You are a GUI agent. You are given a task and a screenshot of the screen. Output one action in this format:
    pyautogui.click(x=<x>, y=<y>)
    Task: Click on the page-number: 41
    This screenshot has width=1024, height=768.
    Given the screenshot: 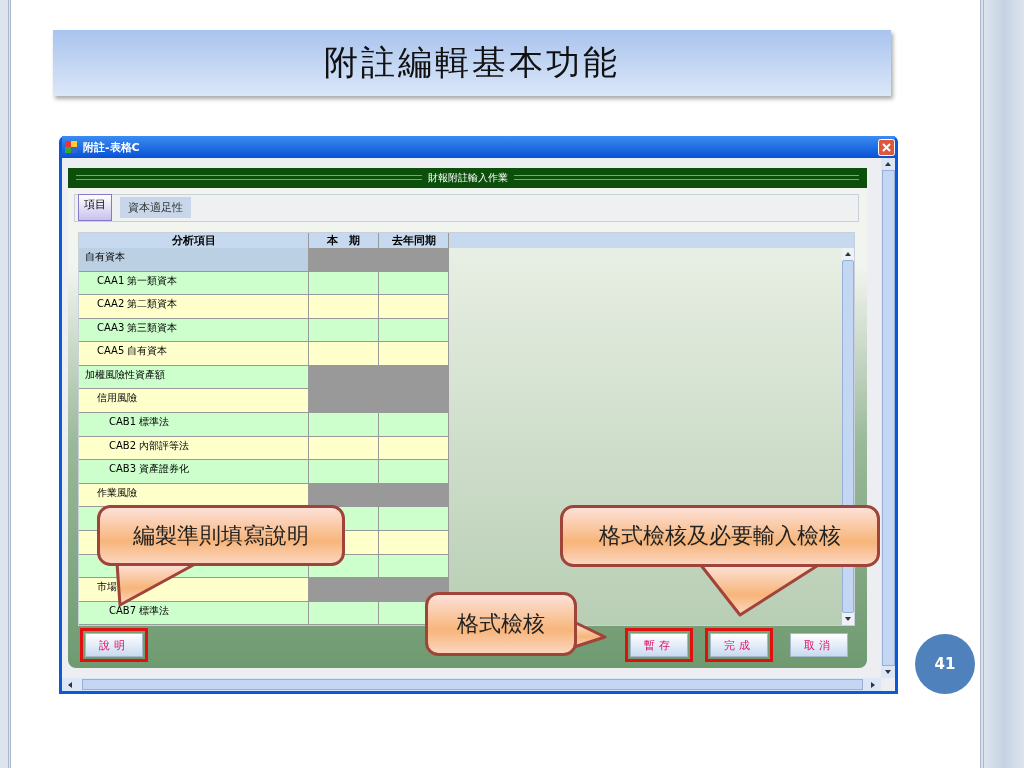 What is the action you would take?
    pyautogui.click(x=945, y=664)
    